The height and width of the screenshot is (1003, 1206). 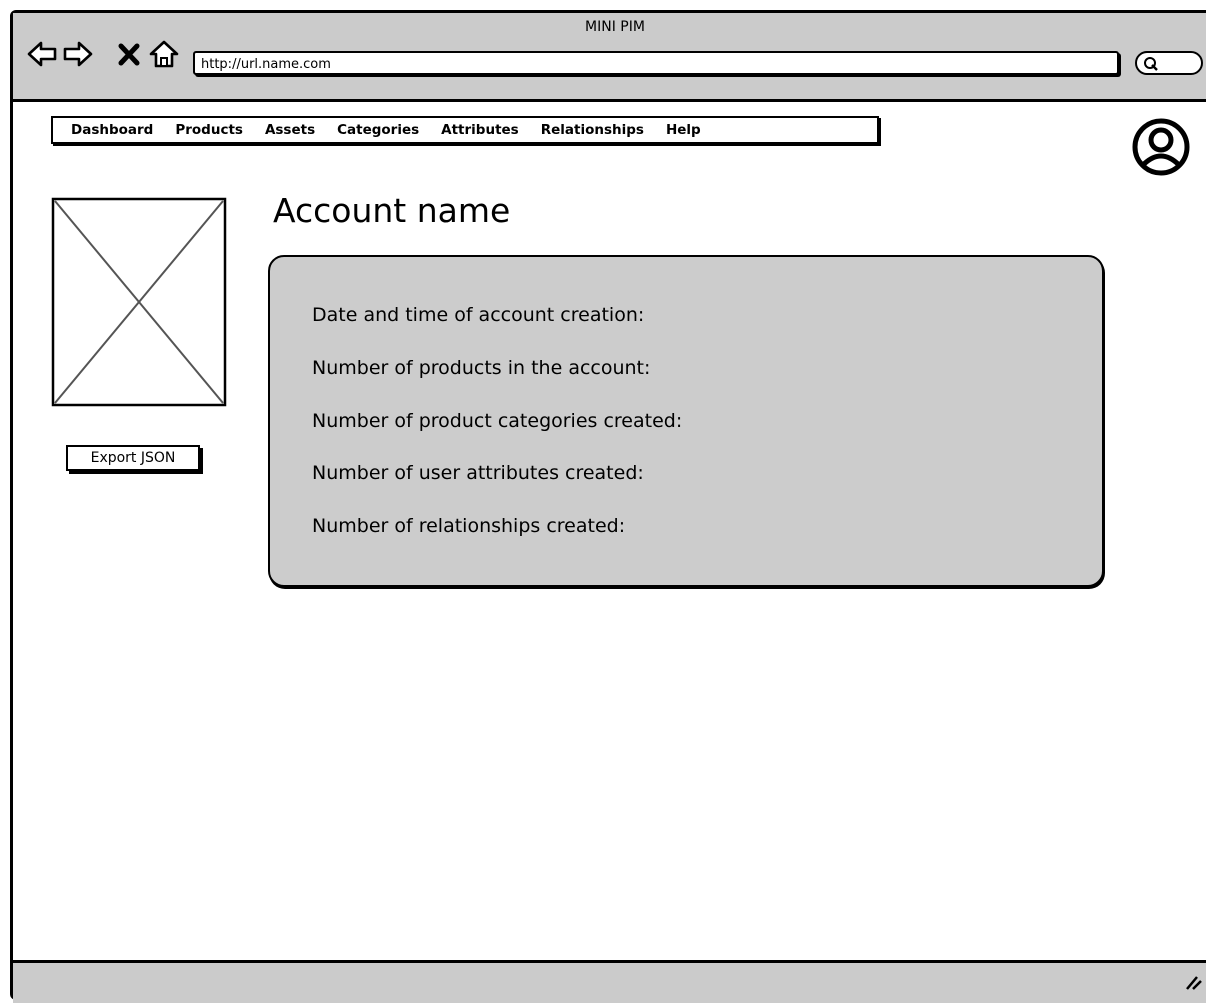 I want to click on forward-arrow-icon, so click(x=78, y=54).